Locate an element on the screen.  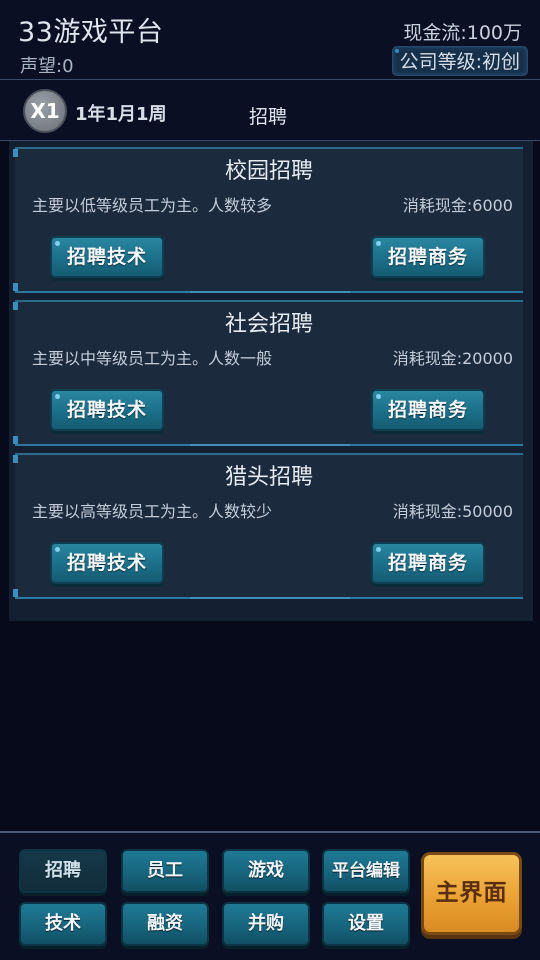
card-description: 主要以低等级员工为主。人数较多 is located at coordinates (152, 205).